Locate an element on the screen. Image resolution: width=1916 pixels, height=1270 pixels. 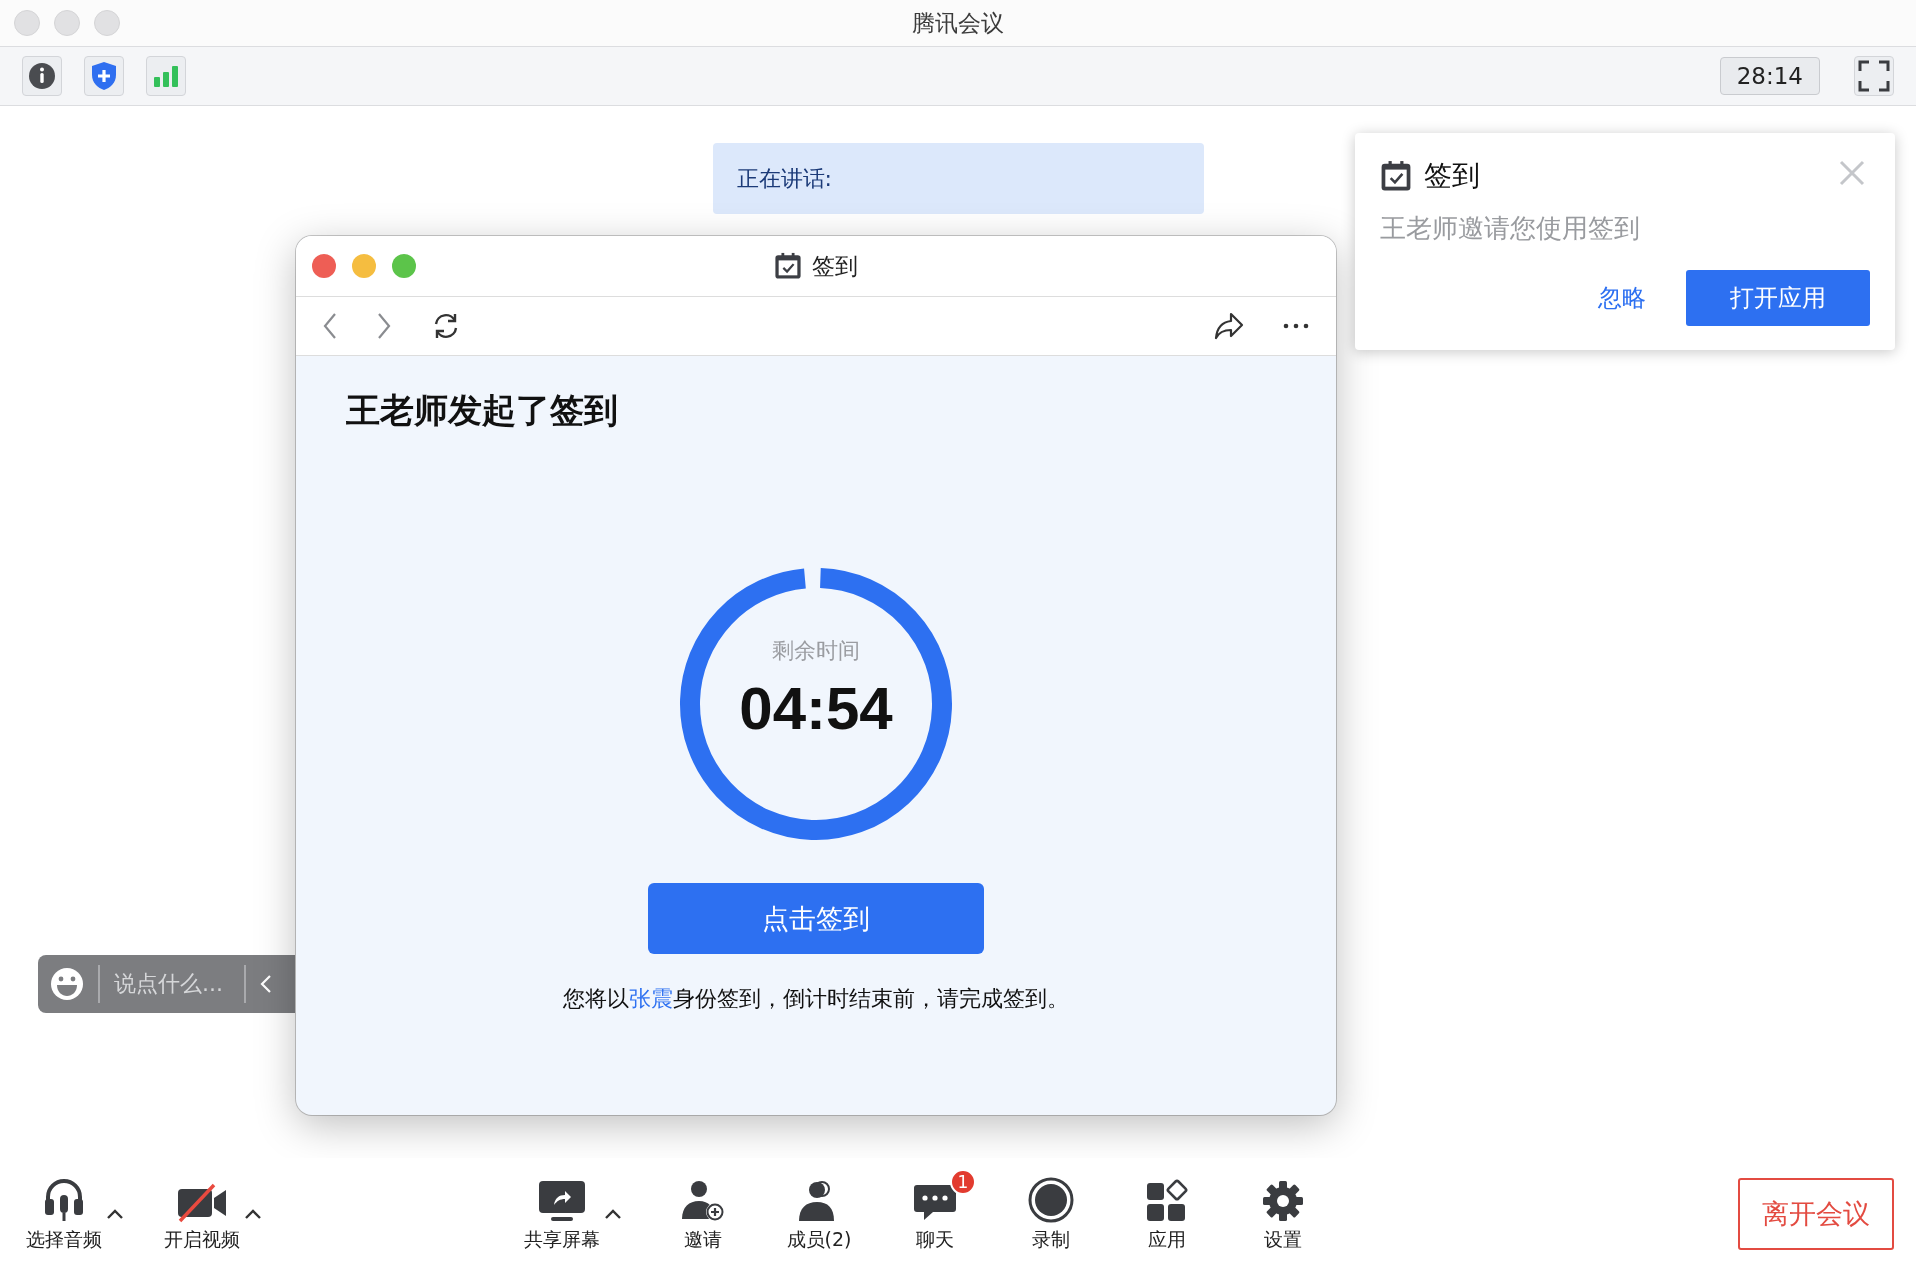
toolbar-button: 录制 is located at coordinates (1051, 1214).